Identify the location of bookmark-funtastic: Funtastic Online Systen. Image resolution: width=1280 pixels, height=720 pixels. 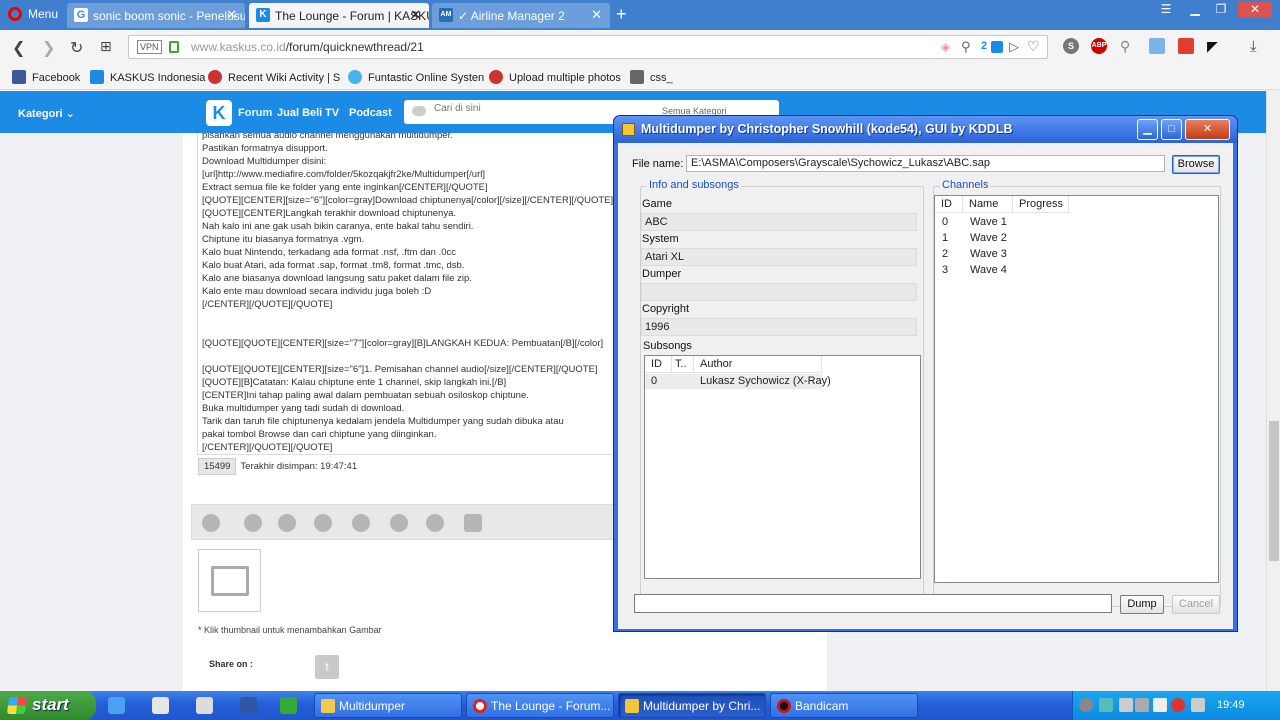
(416, 77).